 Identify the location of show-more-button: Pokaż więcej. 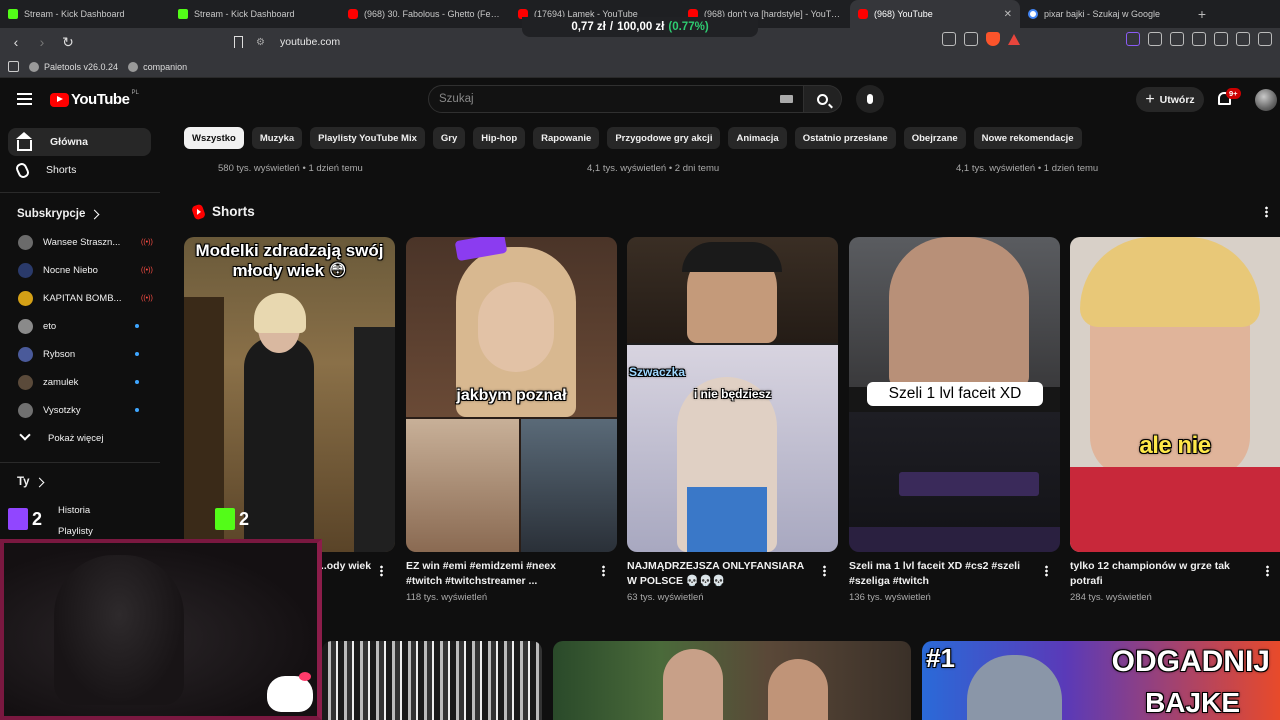
(79, 438).